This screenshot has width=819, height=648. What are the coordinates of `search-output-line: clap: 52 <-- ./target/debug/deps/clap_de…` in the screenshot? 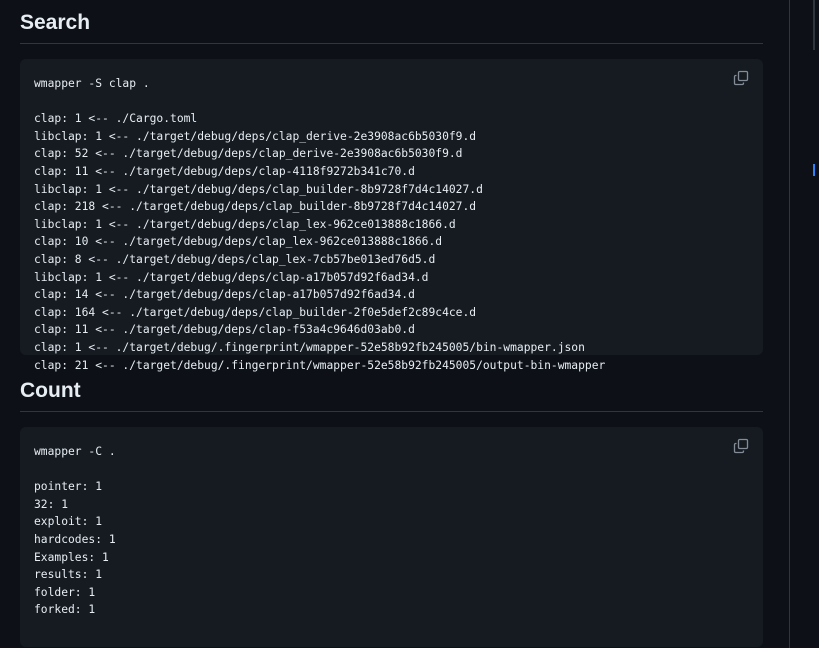 It's located at (248, 154).